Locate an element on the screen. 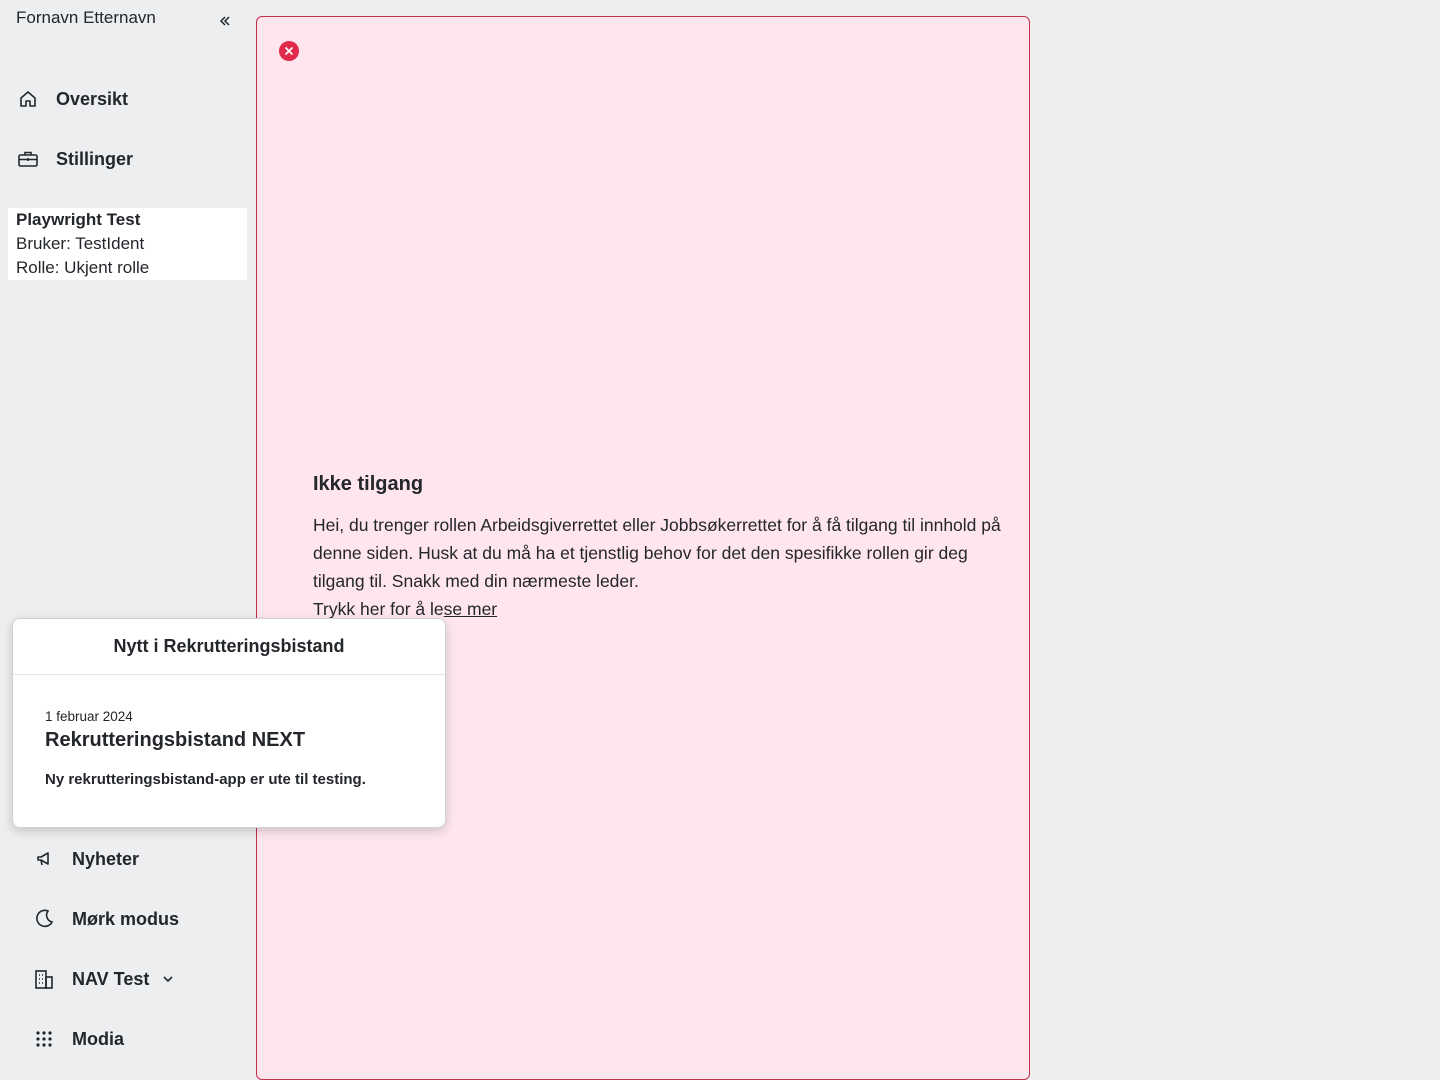  moon-icon is located at coordinates (44, 919).